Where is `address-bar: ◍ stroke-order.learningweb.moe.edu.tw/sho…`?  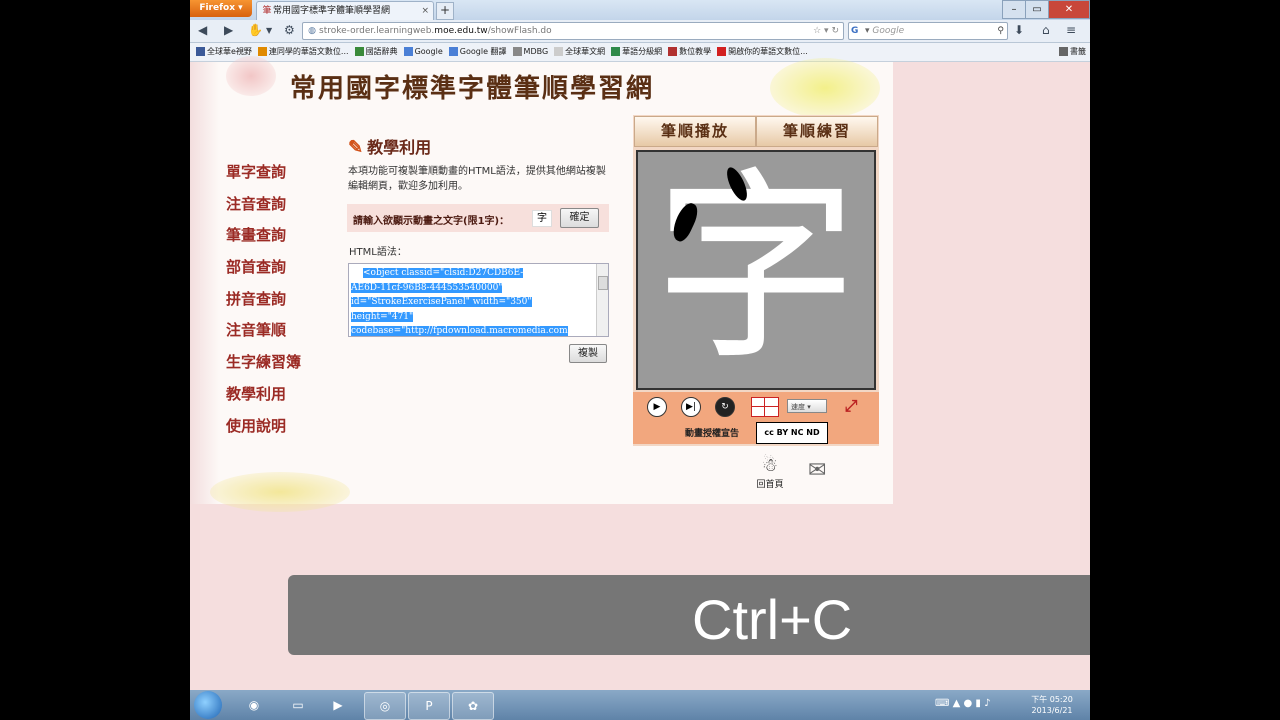
address-bar: ◍ stroke-order.learningweb.moe.edu.tw/sho… is located at coordinates (573, 31).